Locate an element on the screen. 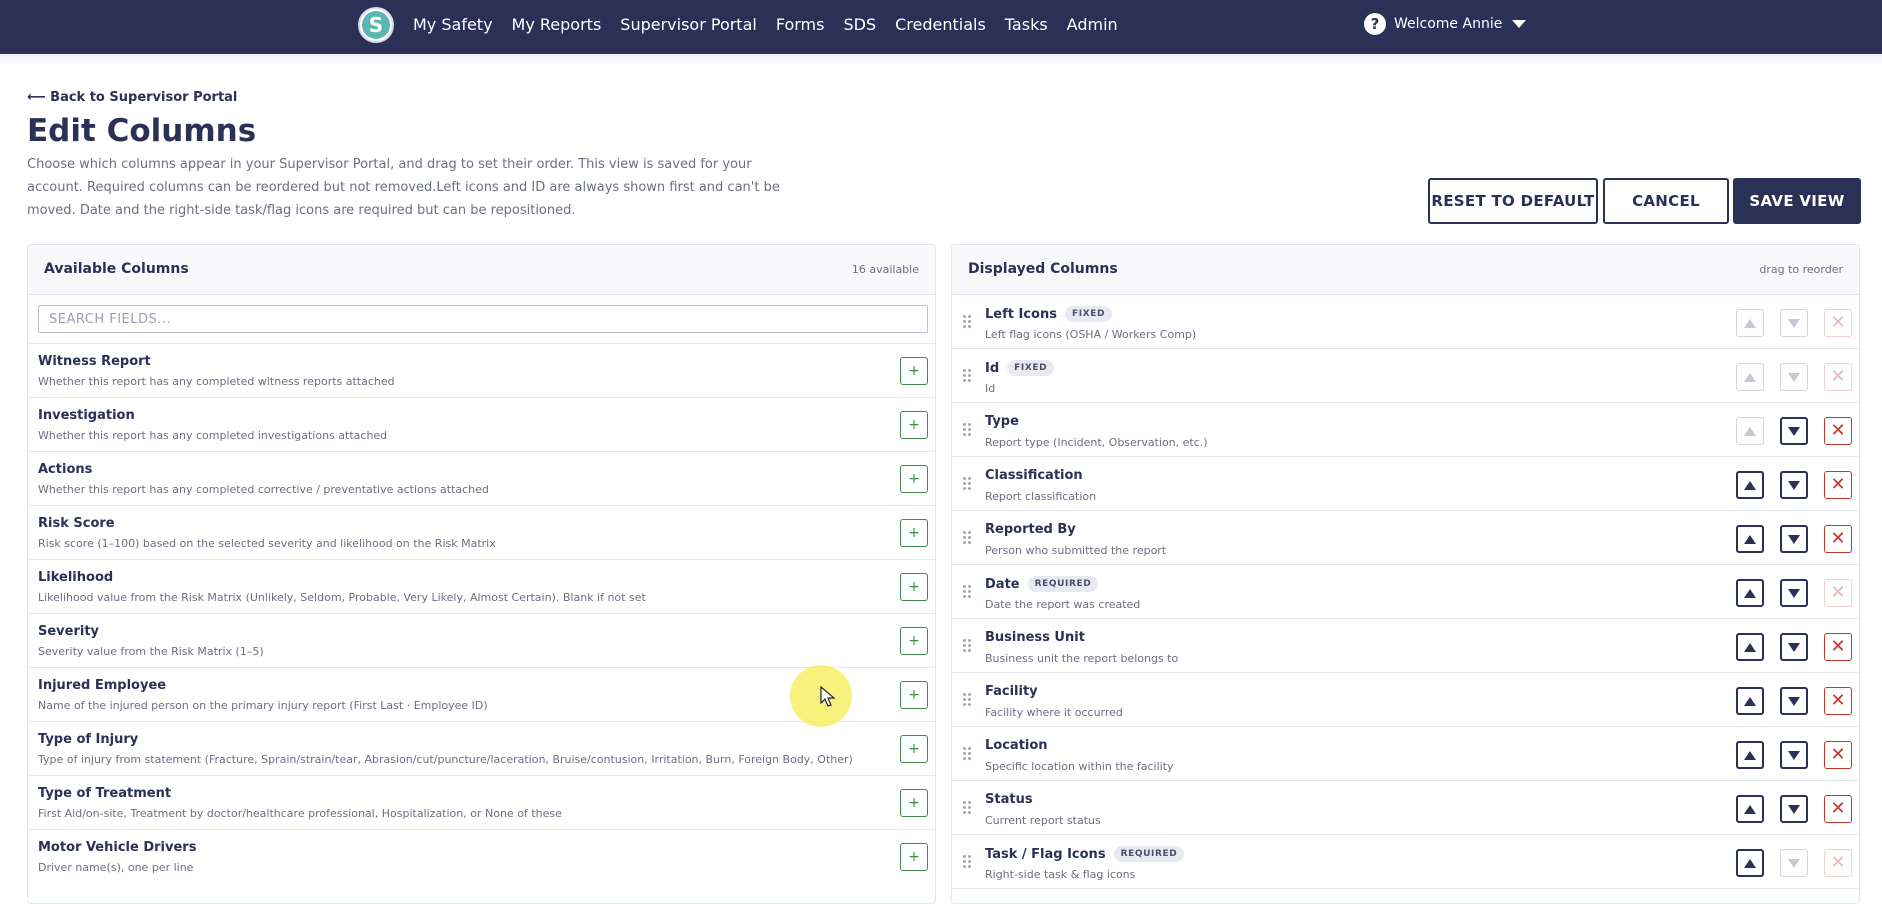 The width and height of the screenshot is (1882, 904). nav-link-credentials: Credentials is located at coordinates (940, 24).